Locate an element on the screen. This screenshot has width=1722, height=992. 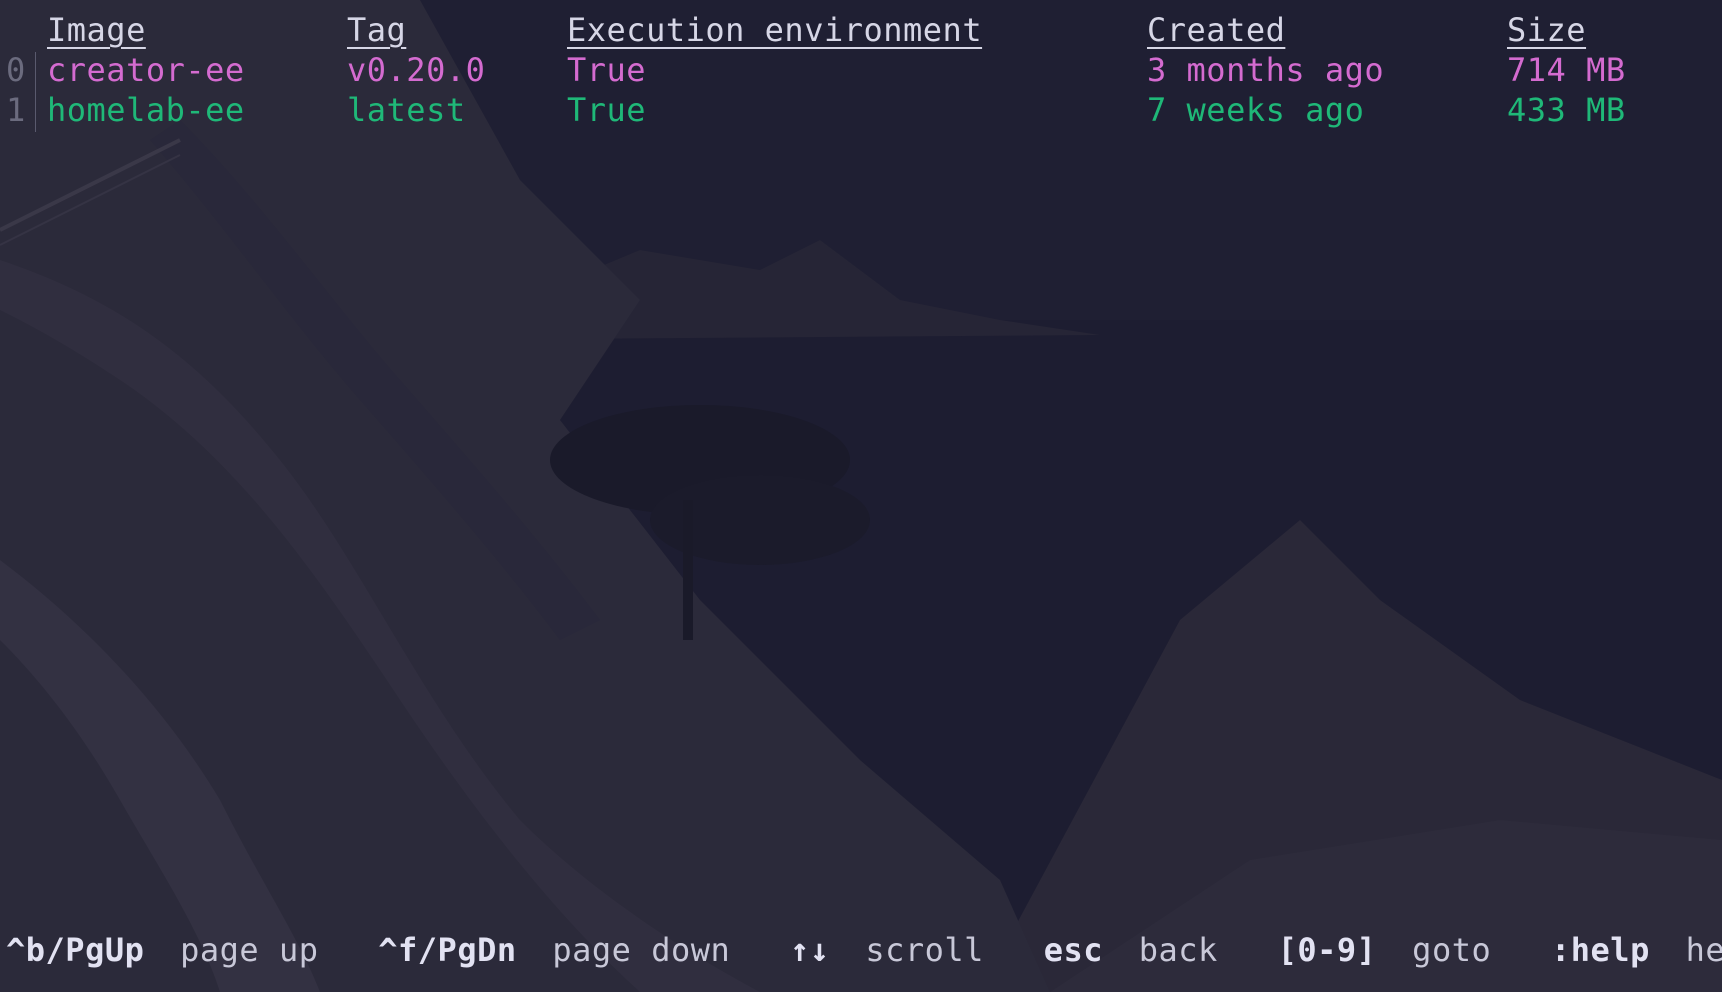
image-name-cell: creator-ee is located at coordinates (146, 70).